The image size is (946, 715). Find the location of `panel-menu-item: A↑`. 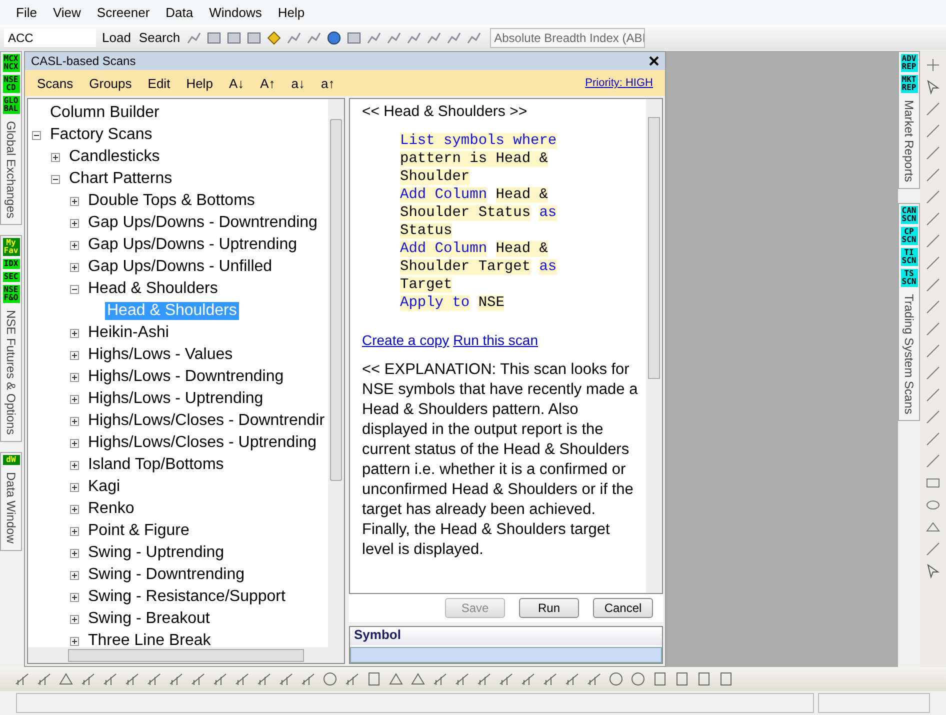

panel-menu-item: A↑ is located at coordinates (268, 83).